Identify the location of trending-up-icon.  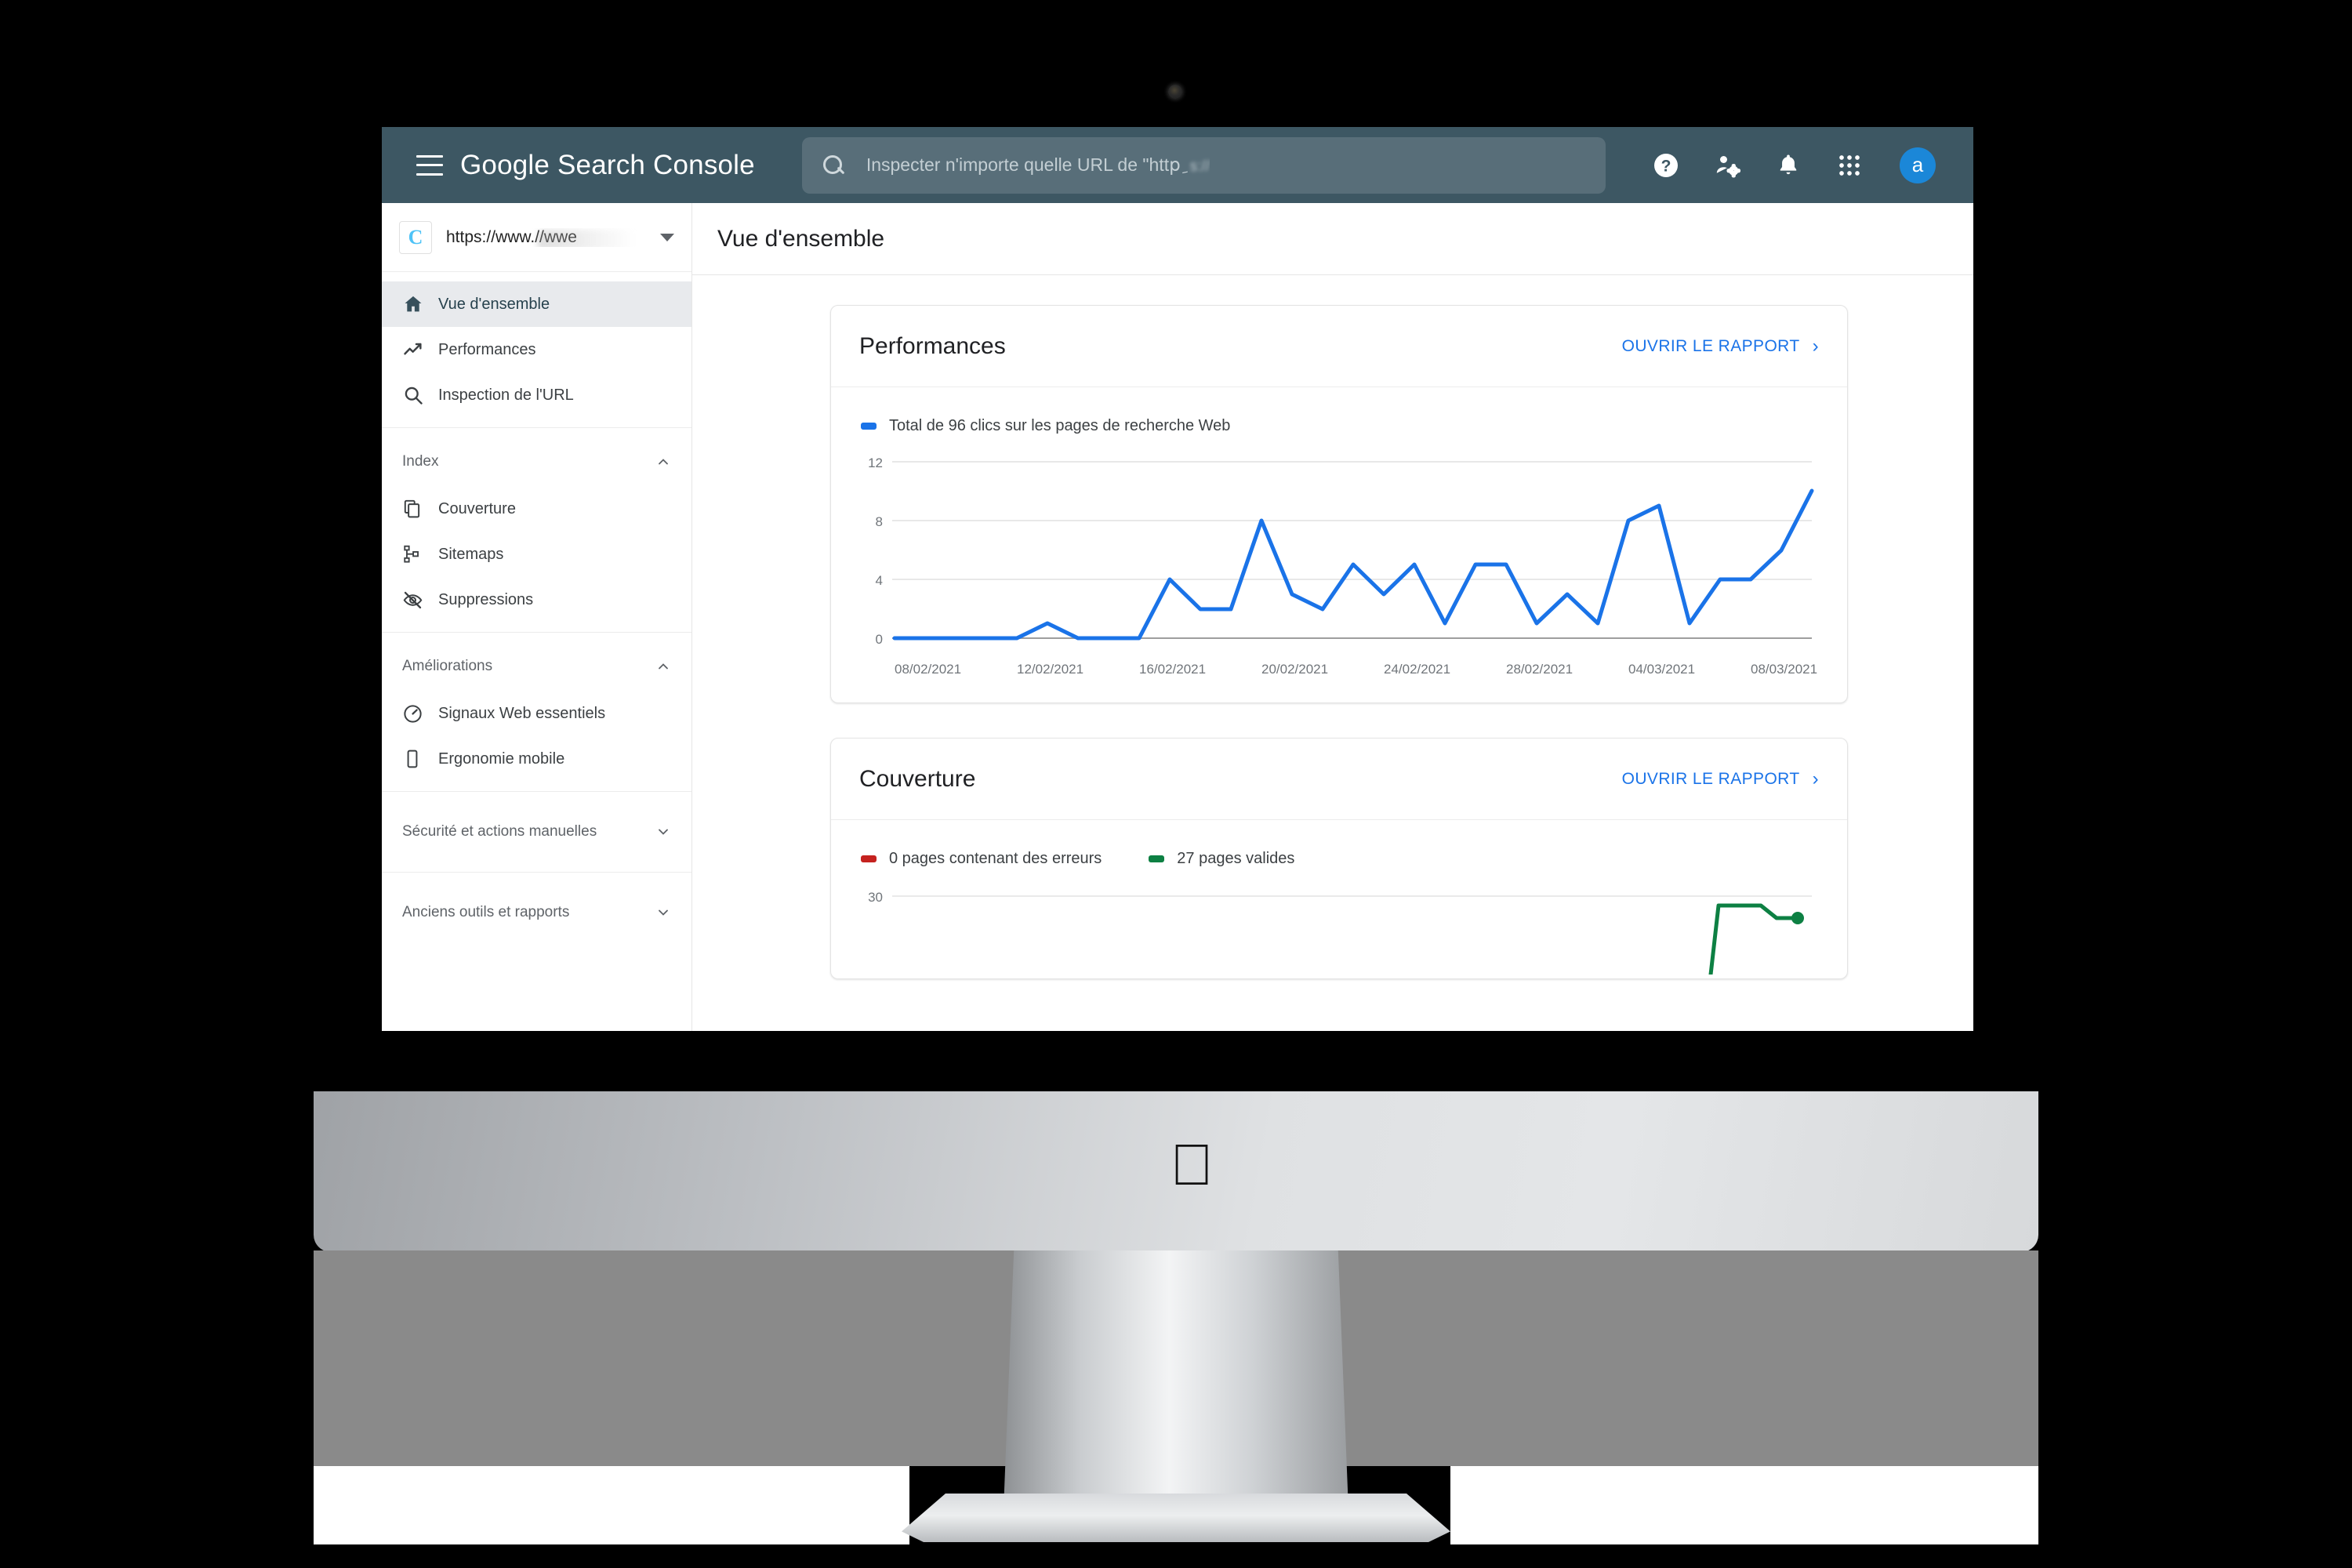
(416, 350).